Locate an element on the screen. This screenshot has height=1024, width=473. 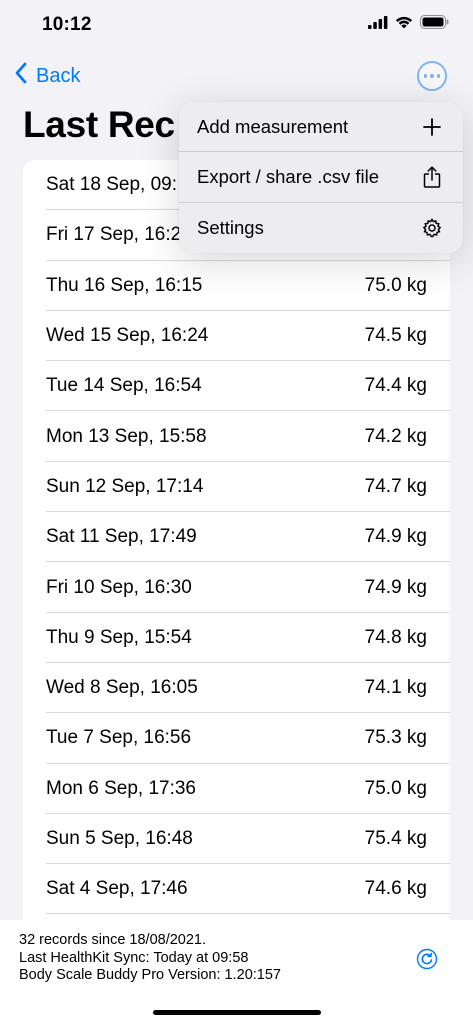
record-row: Sat 4 Sep, 17:46 74.6 kg is located at coordinates (236, 889).